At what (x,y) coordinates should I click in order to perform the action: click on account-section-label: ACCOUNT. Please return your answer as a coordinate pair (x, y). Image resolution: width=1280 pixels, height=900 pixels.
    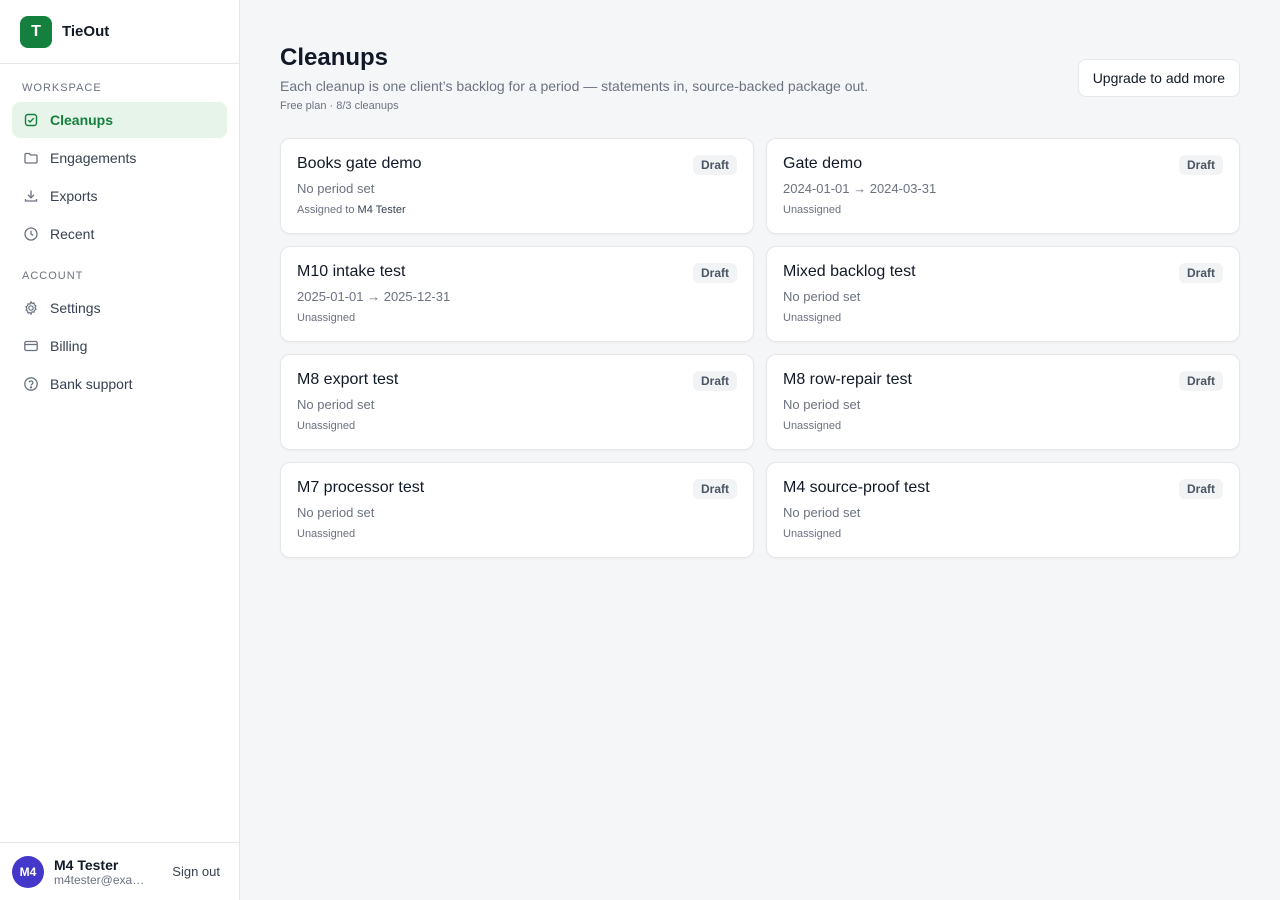
    Looking at the image, I should click on (53, 276).